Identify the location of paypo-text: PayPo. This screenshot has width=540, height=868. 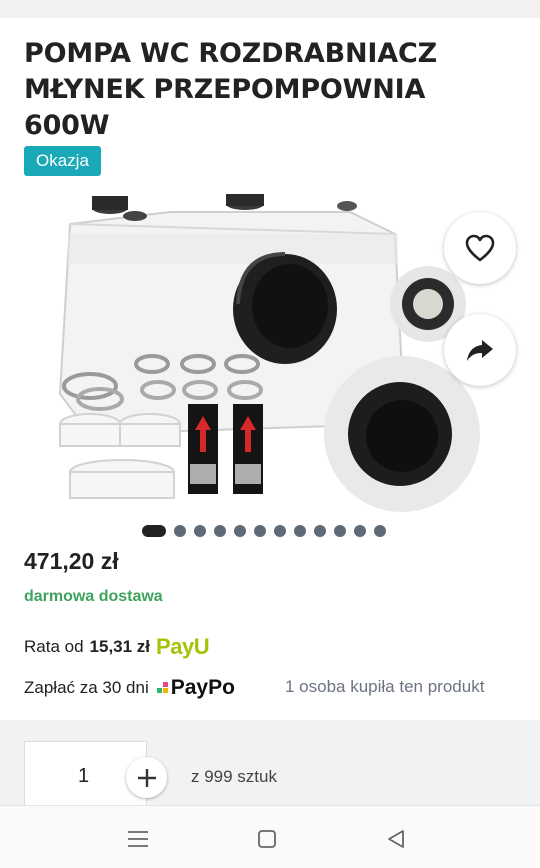
(202, 687).